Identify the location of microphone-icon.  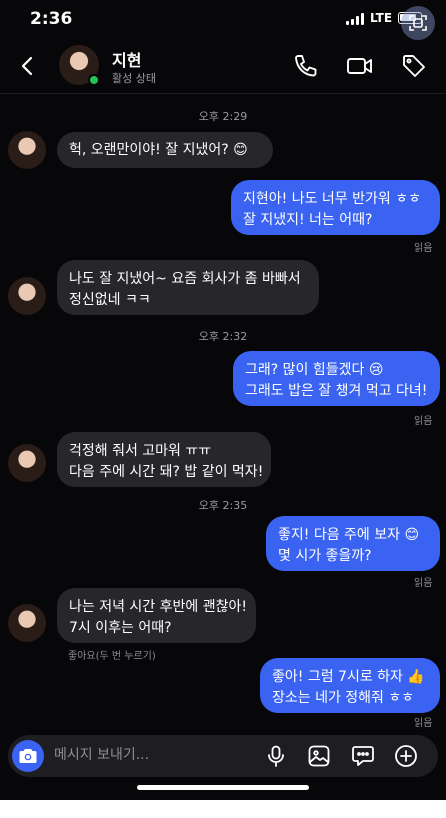
(276, 756).